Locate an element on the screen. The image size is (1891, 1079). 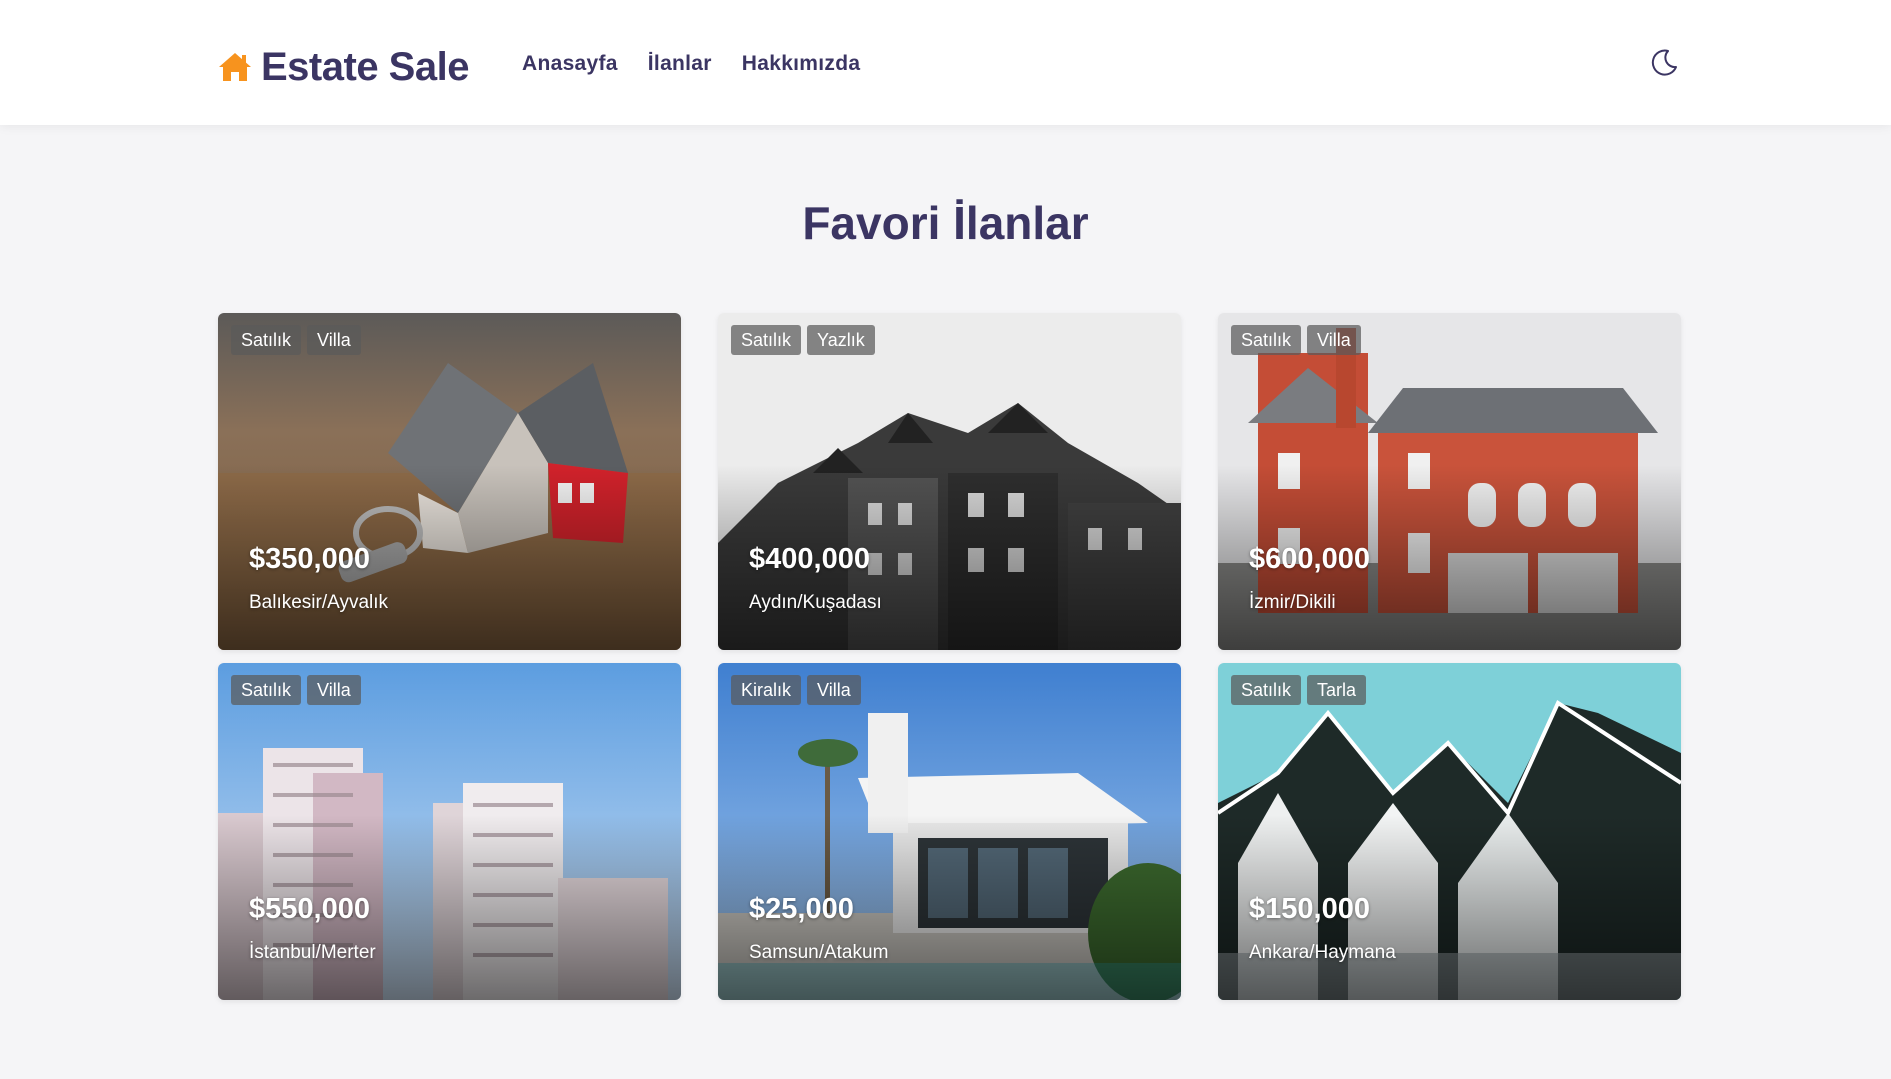
brand-name: Estate Sale is located at coordinates (365, 66).